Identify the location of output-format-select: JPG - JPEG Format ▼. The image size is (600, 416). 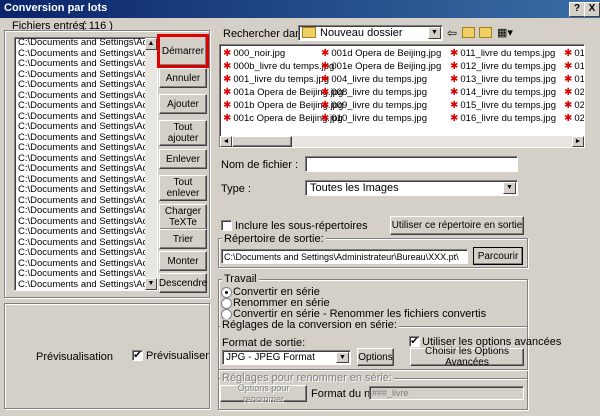
(286, 357).